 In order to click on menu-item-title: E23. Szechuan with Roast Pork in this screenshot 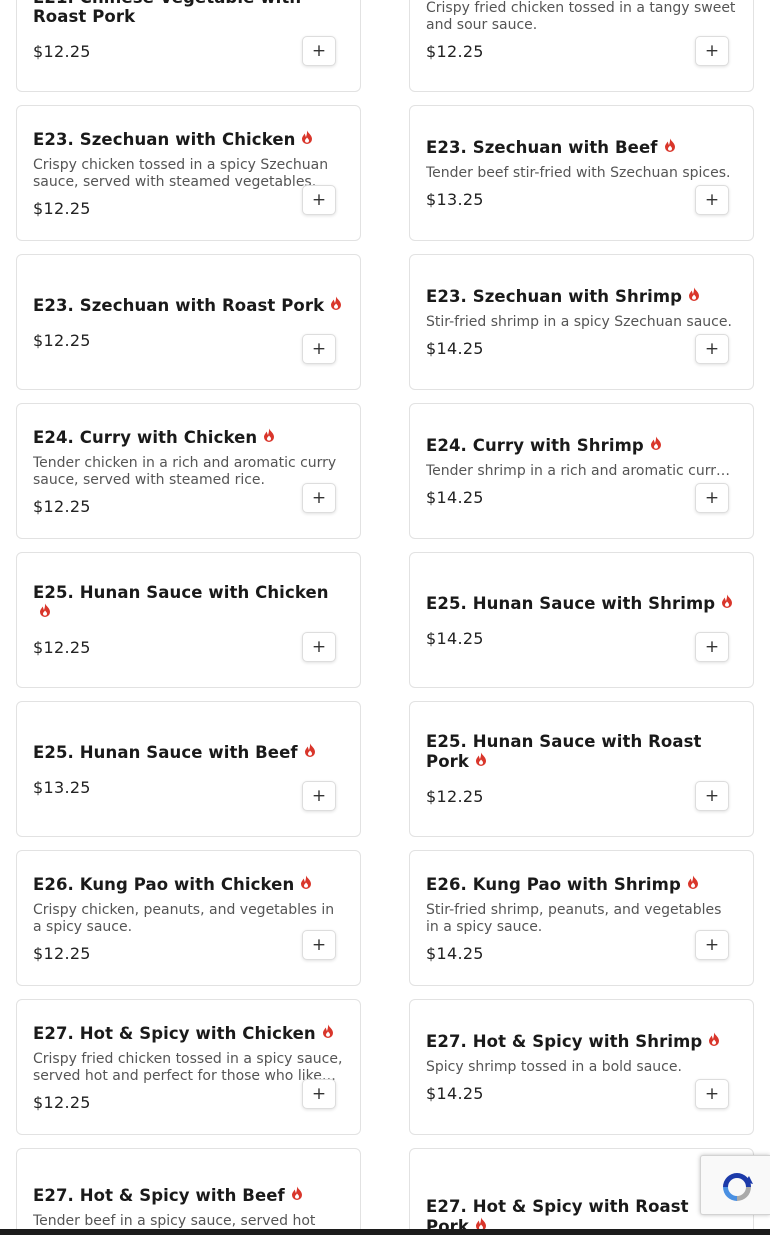, I will do `click(188, 305)`.